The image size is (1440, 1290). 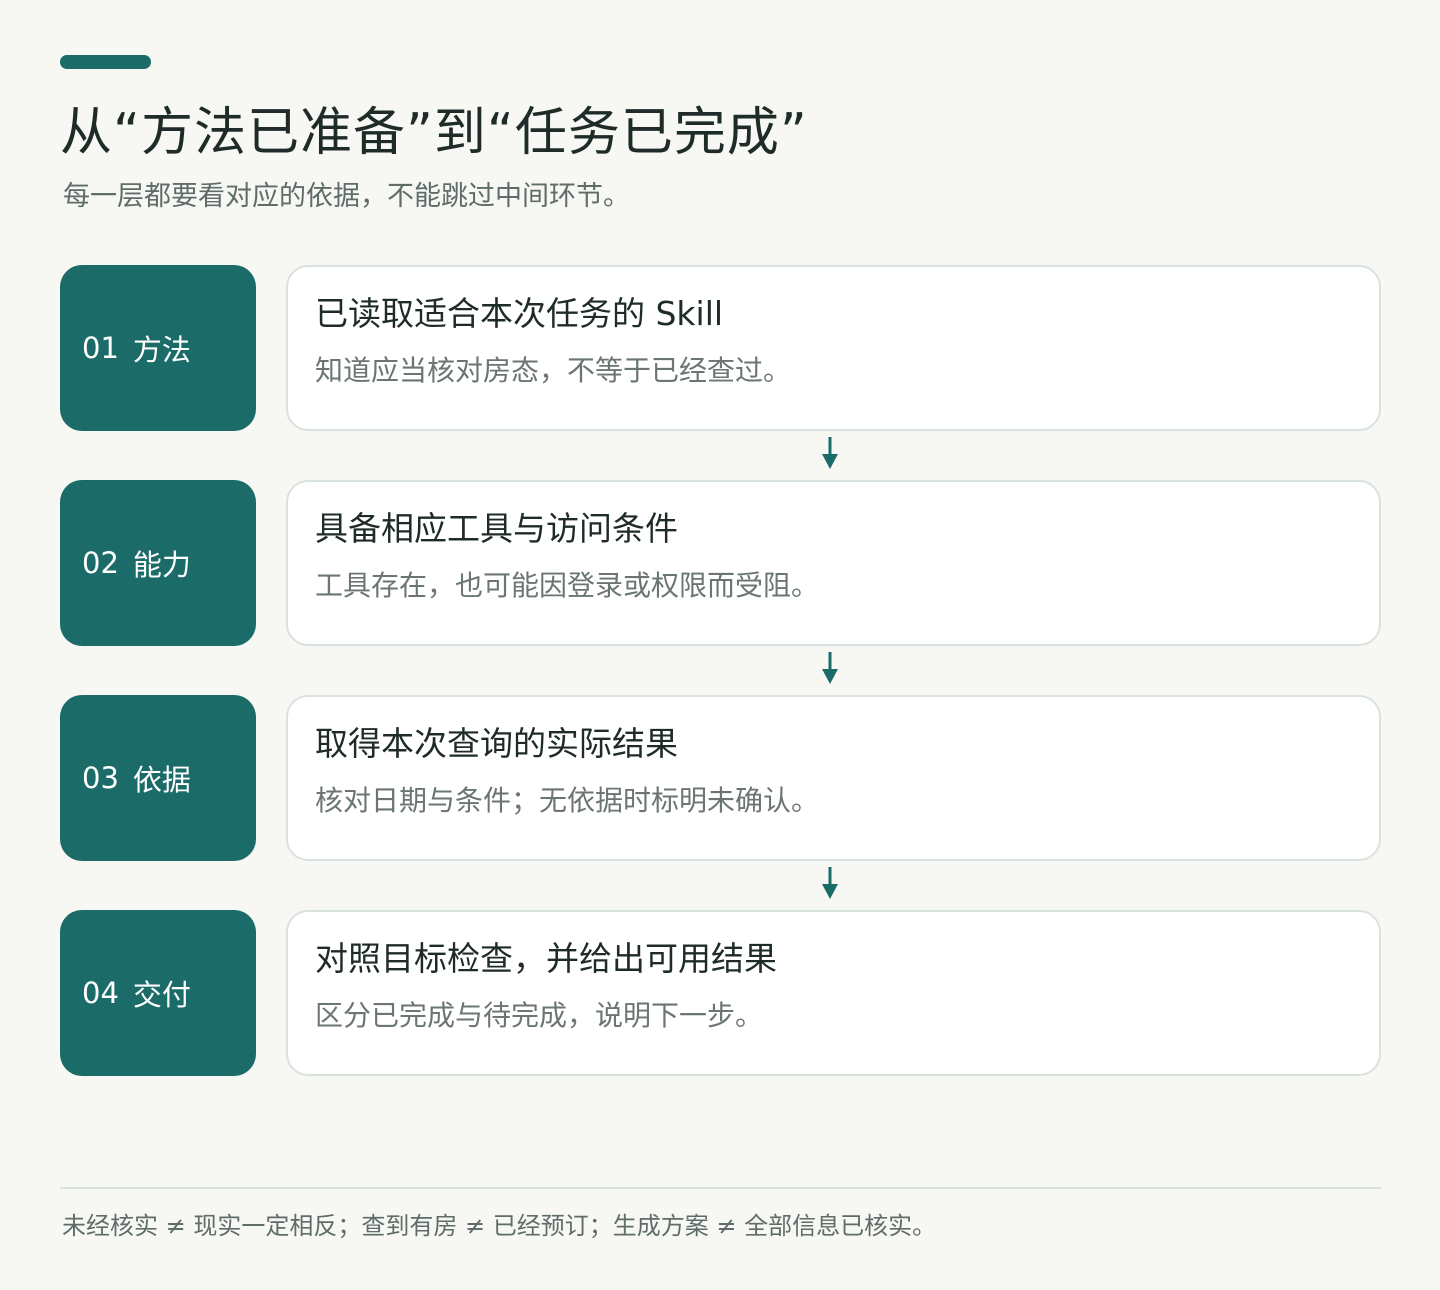 I want to click on step-card: 已读取适合本次任务的 Skill 知道应当核对房态，不等于已经查过。, so click(x=833, y=348).